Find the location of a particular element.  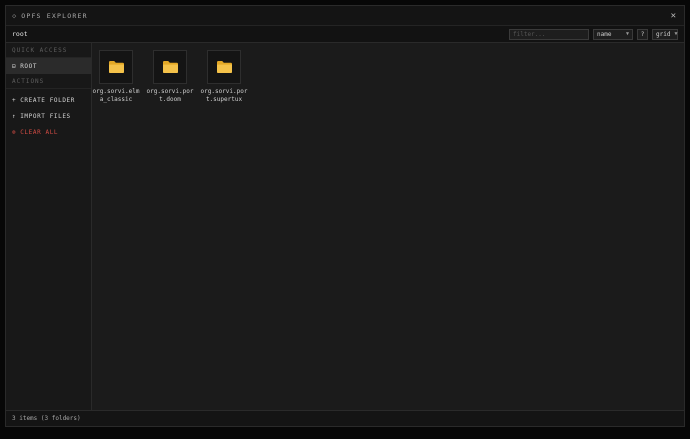

folder-tile: org.sorvi.elma_classic is located at coordinates (116, 77).